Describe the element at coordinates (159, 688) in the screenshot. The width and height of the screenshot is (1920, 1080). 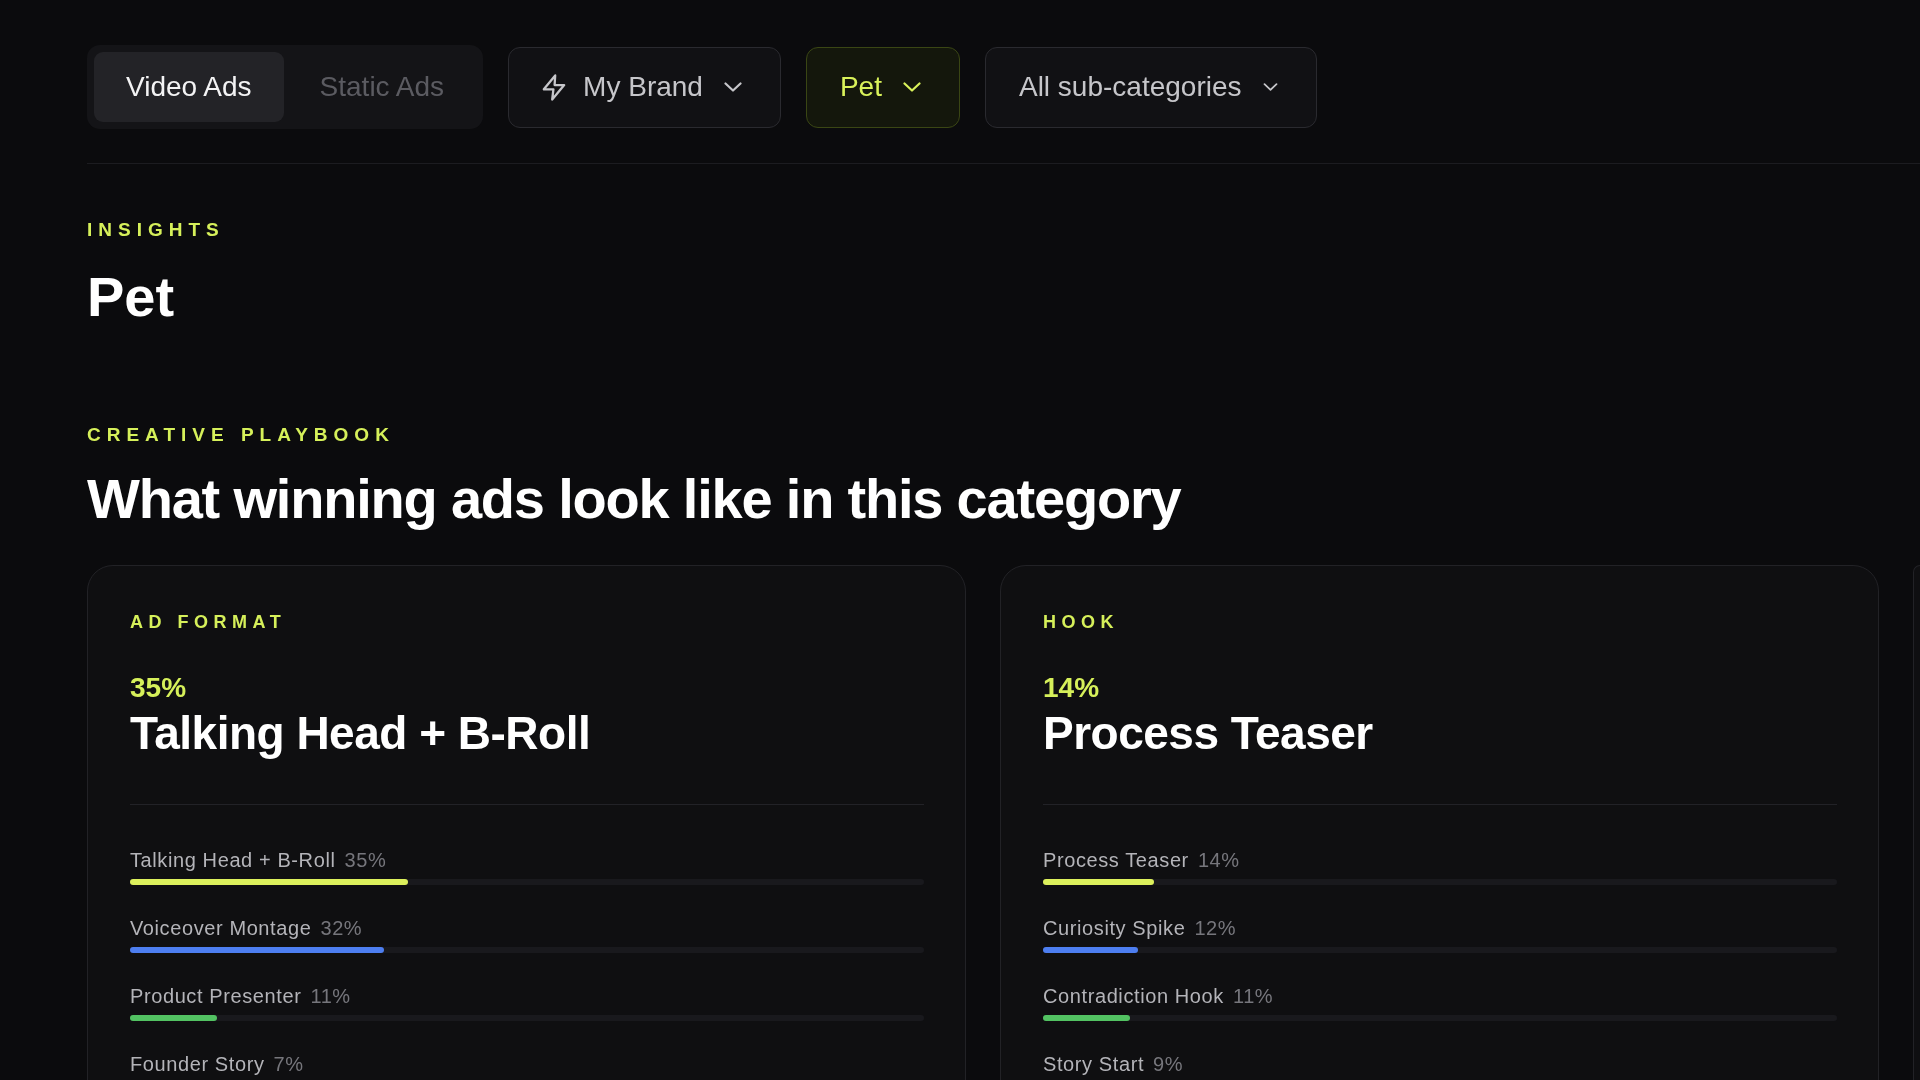
I see `top-share-percent: 35%` at that location.